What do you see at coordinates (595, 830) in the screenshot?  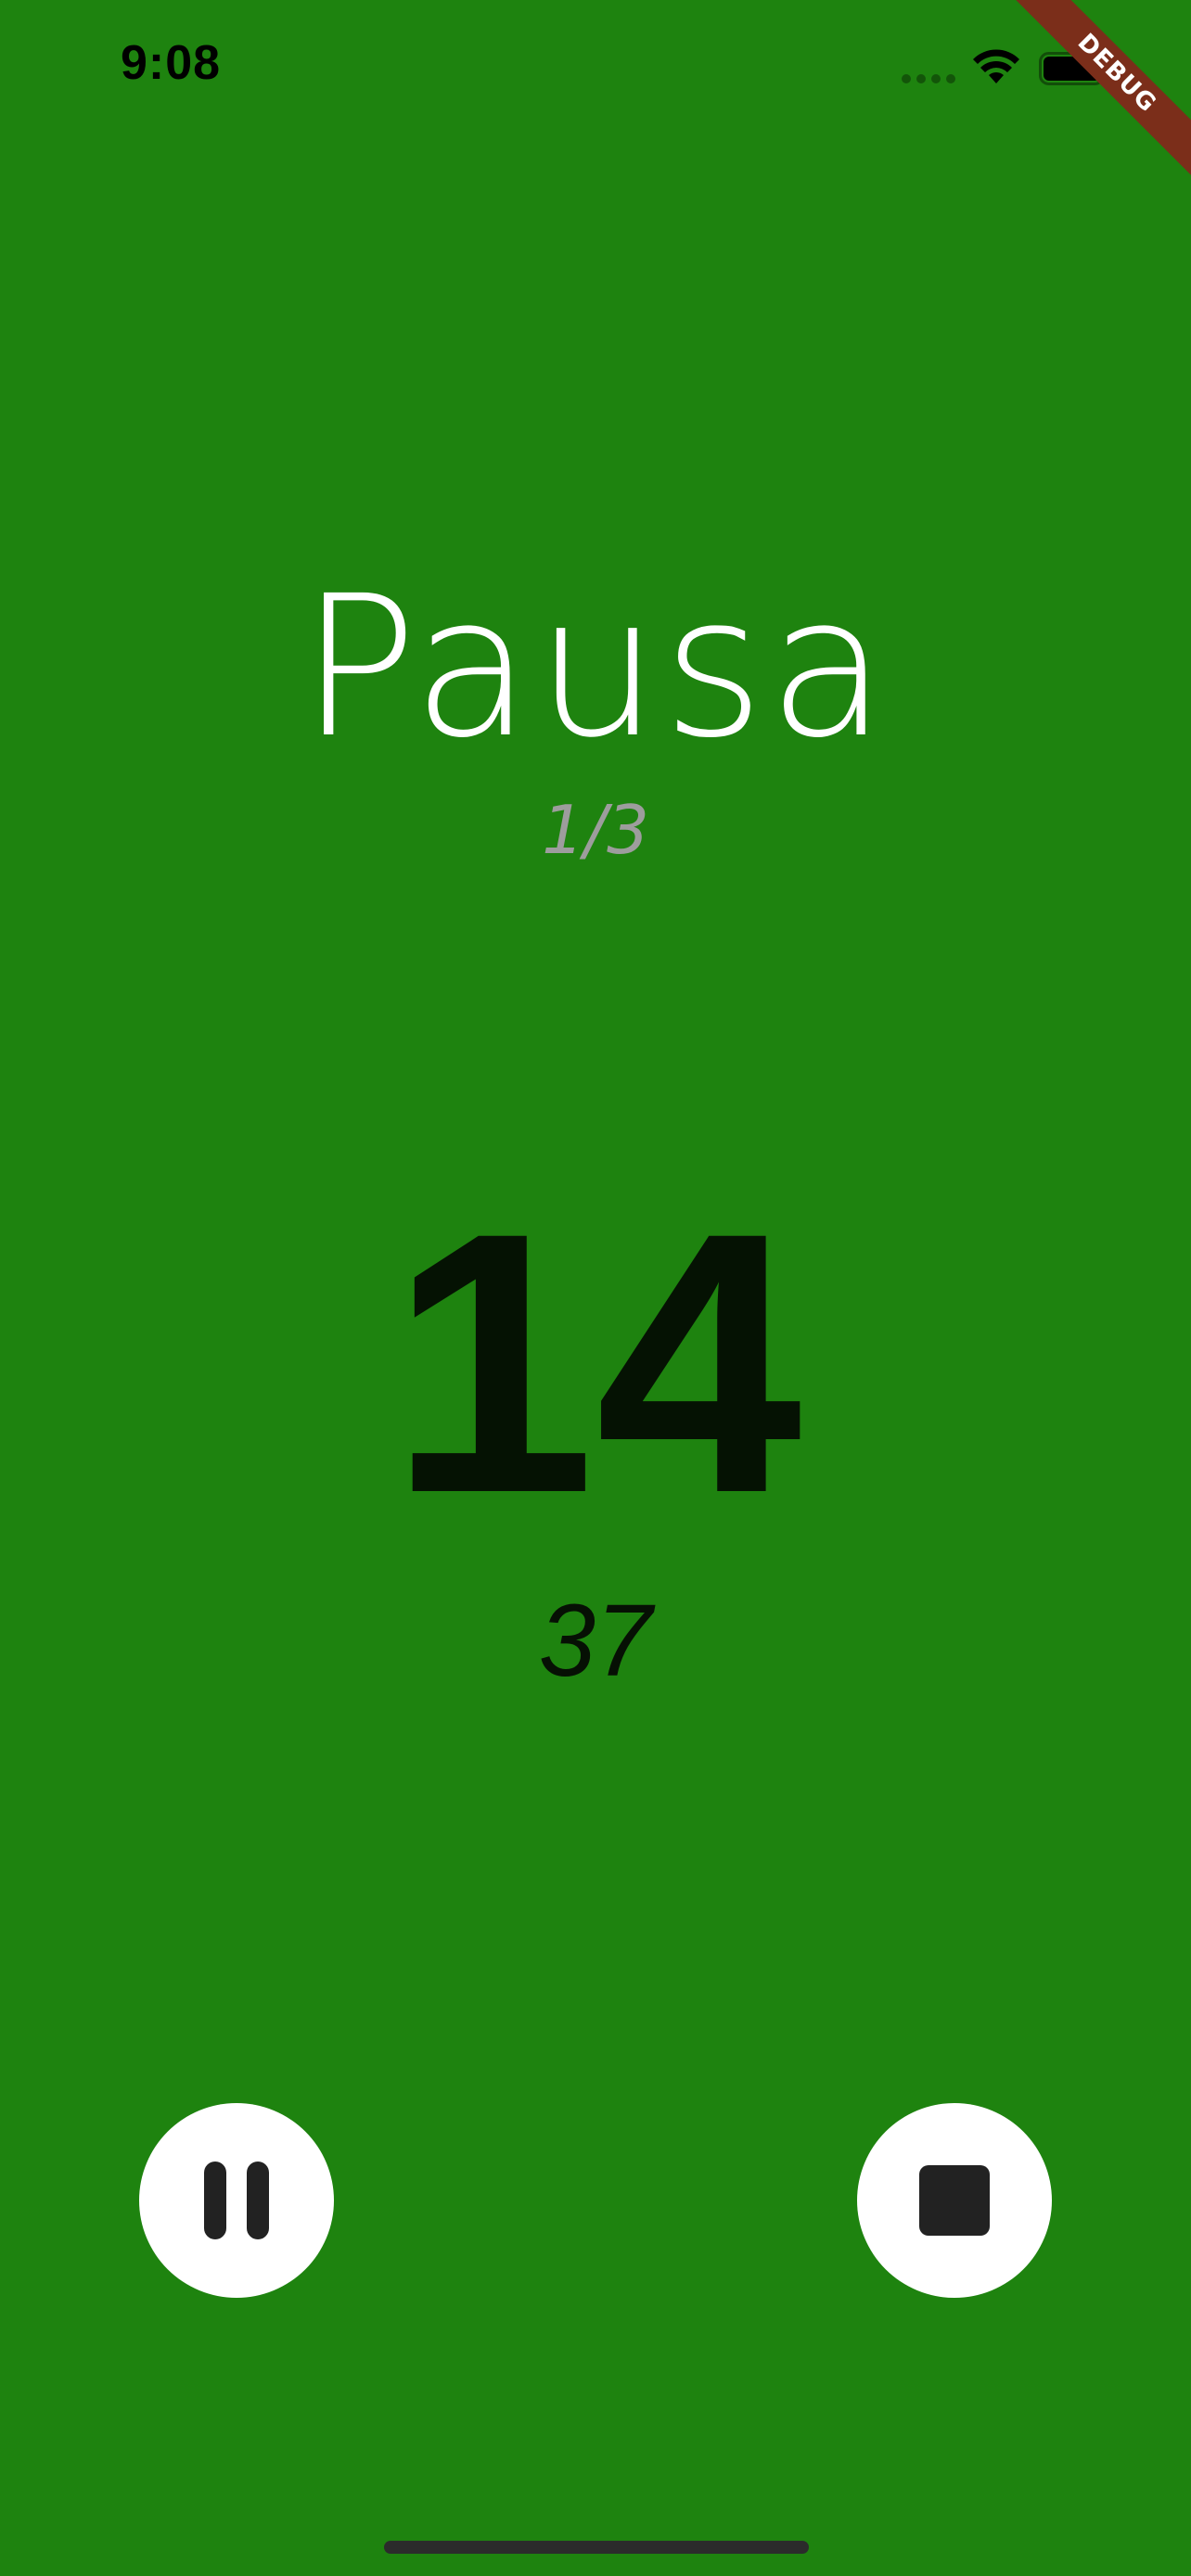 I see `round-counter: 1/3` at bounding box center [595, 830].